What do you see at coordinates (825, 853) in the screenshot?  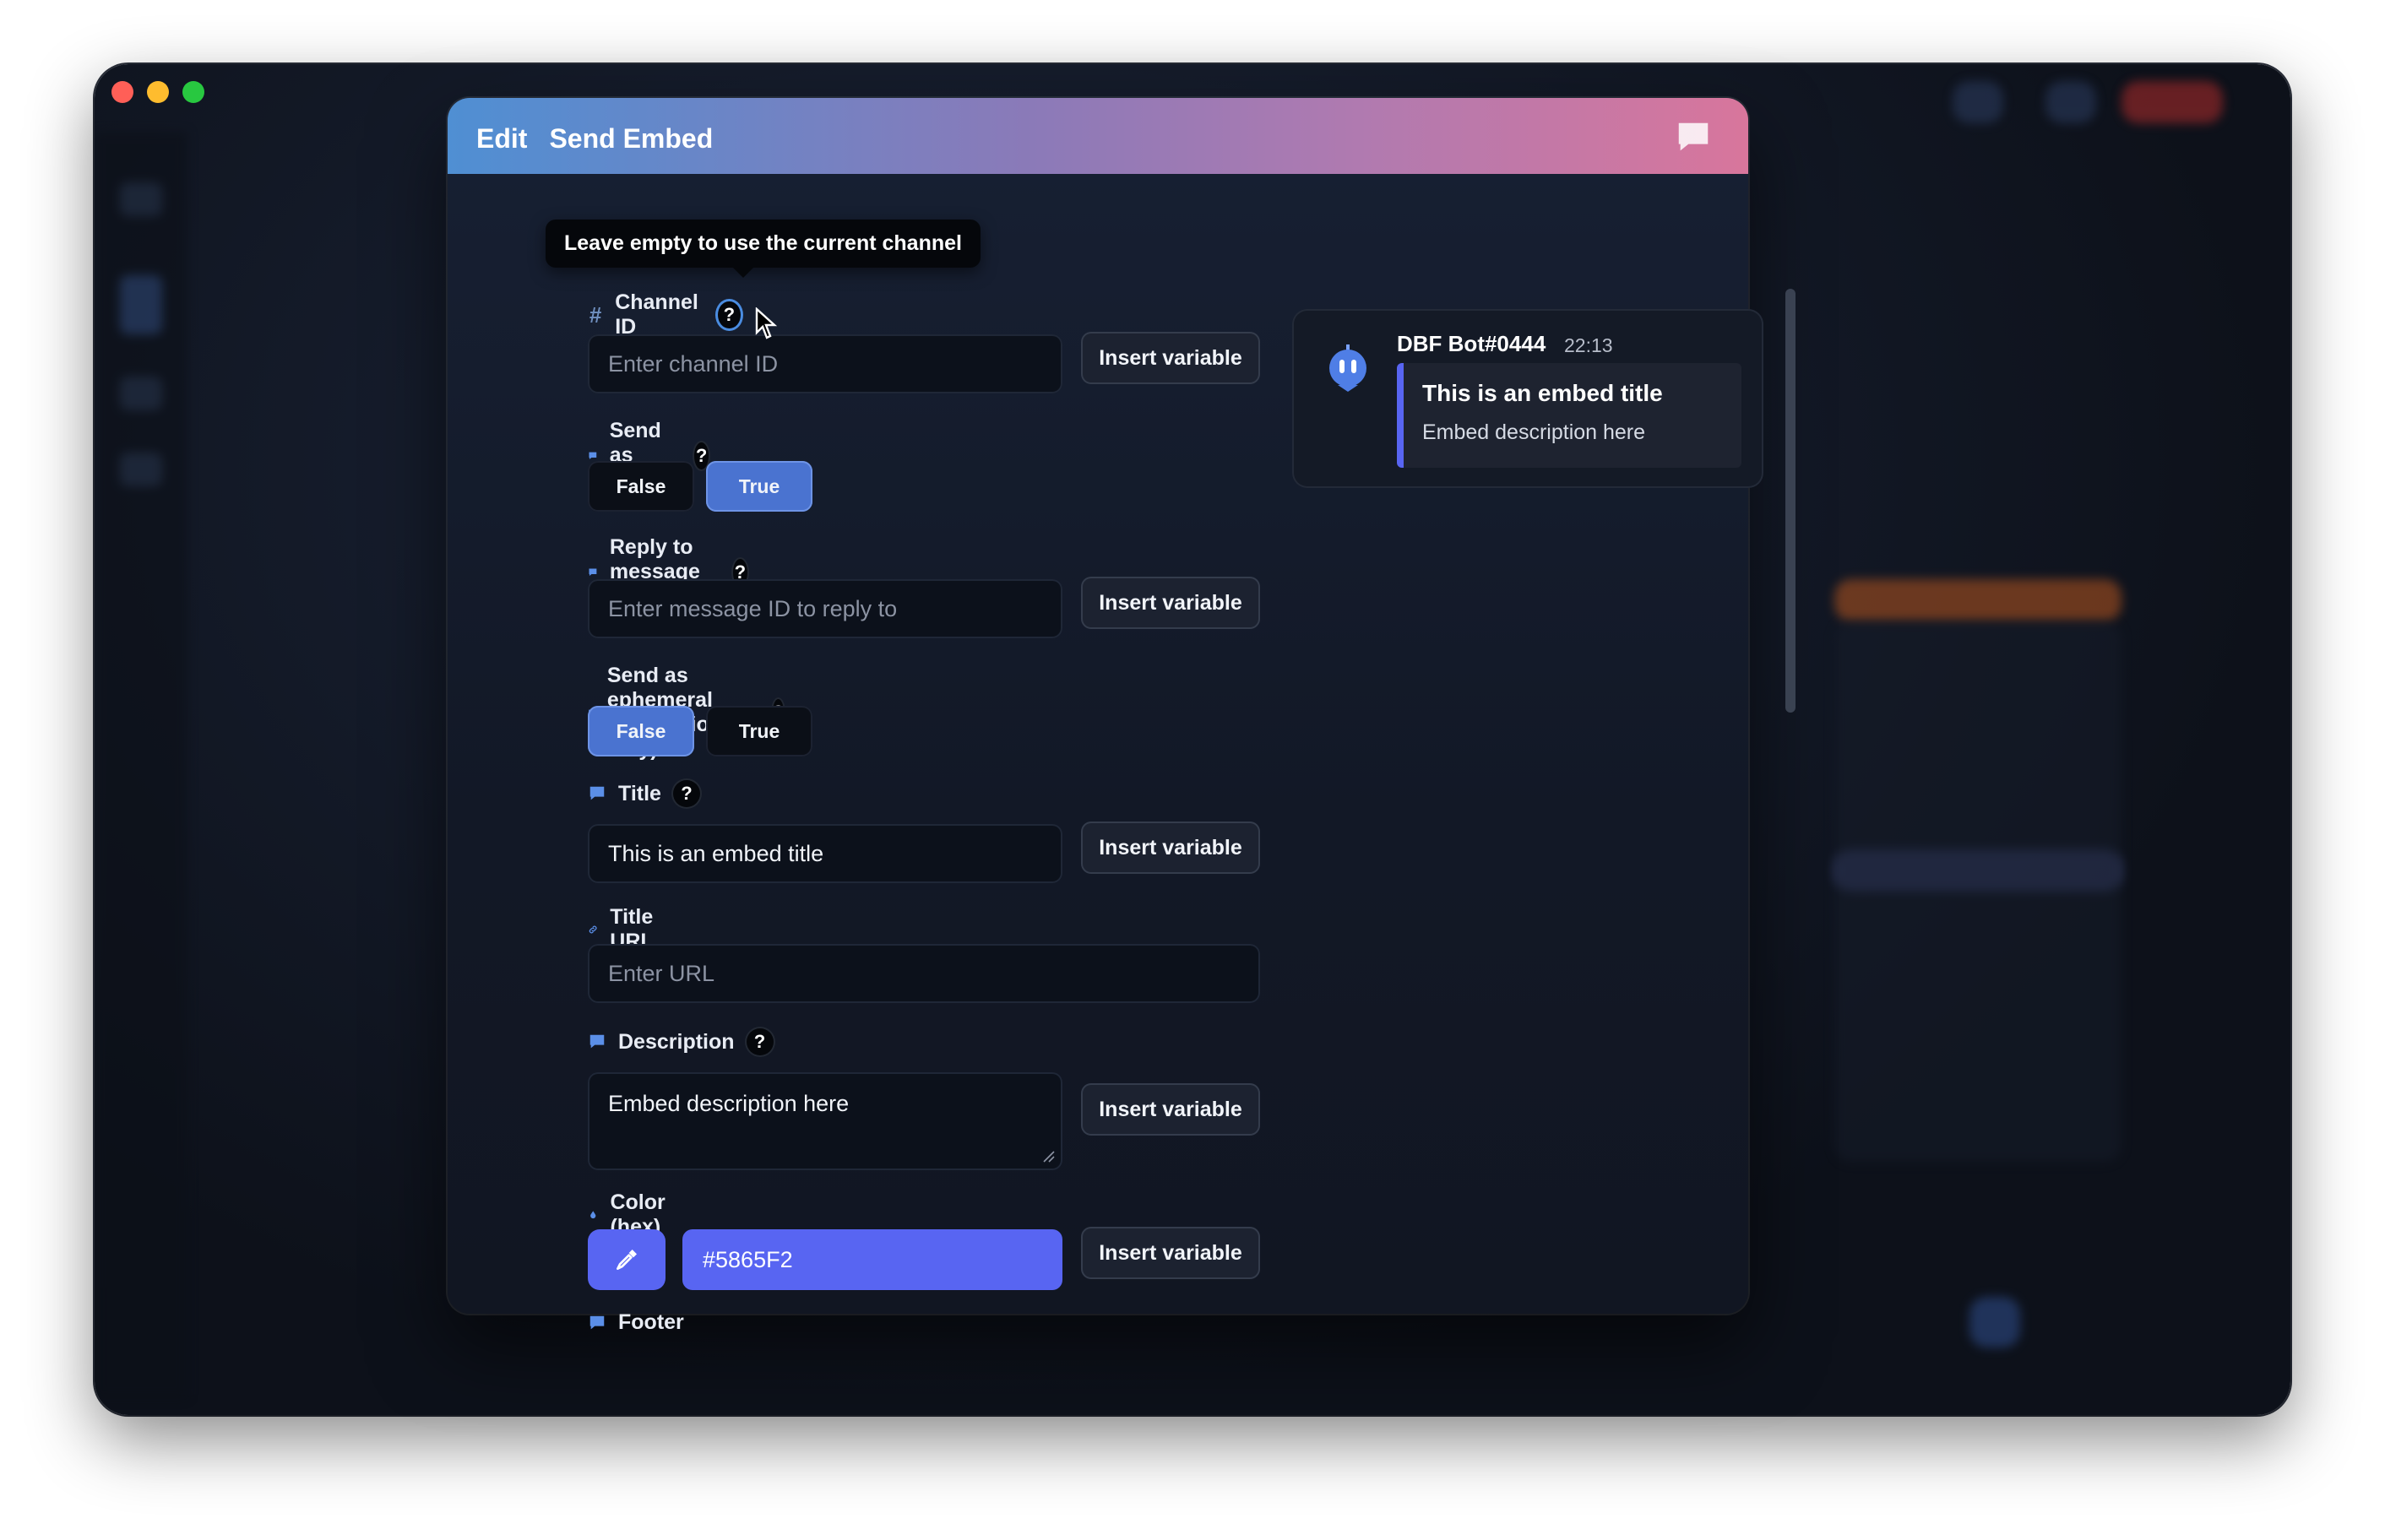 I see `title-input: This is an embed title` at bounding box center [825, 853].